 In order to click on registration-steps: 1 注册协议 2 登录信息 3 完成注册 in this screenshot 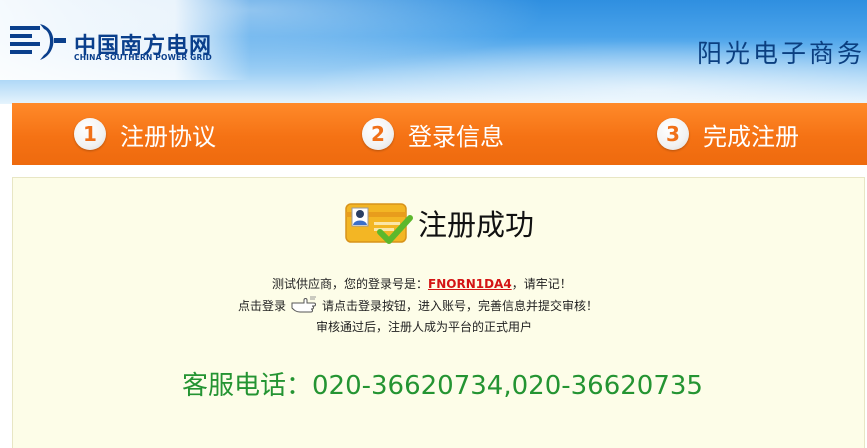, I will do `click(439, 134)`.